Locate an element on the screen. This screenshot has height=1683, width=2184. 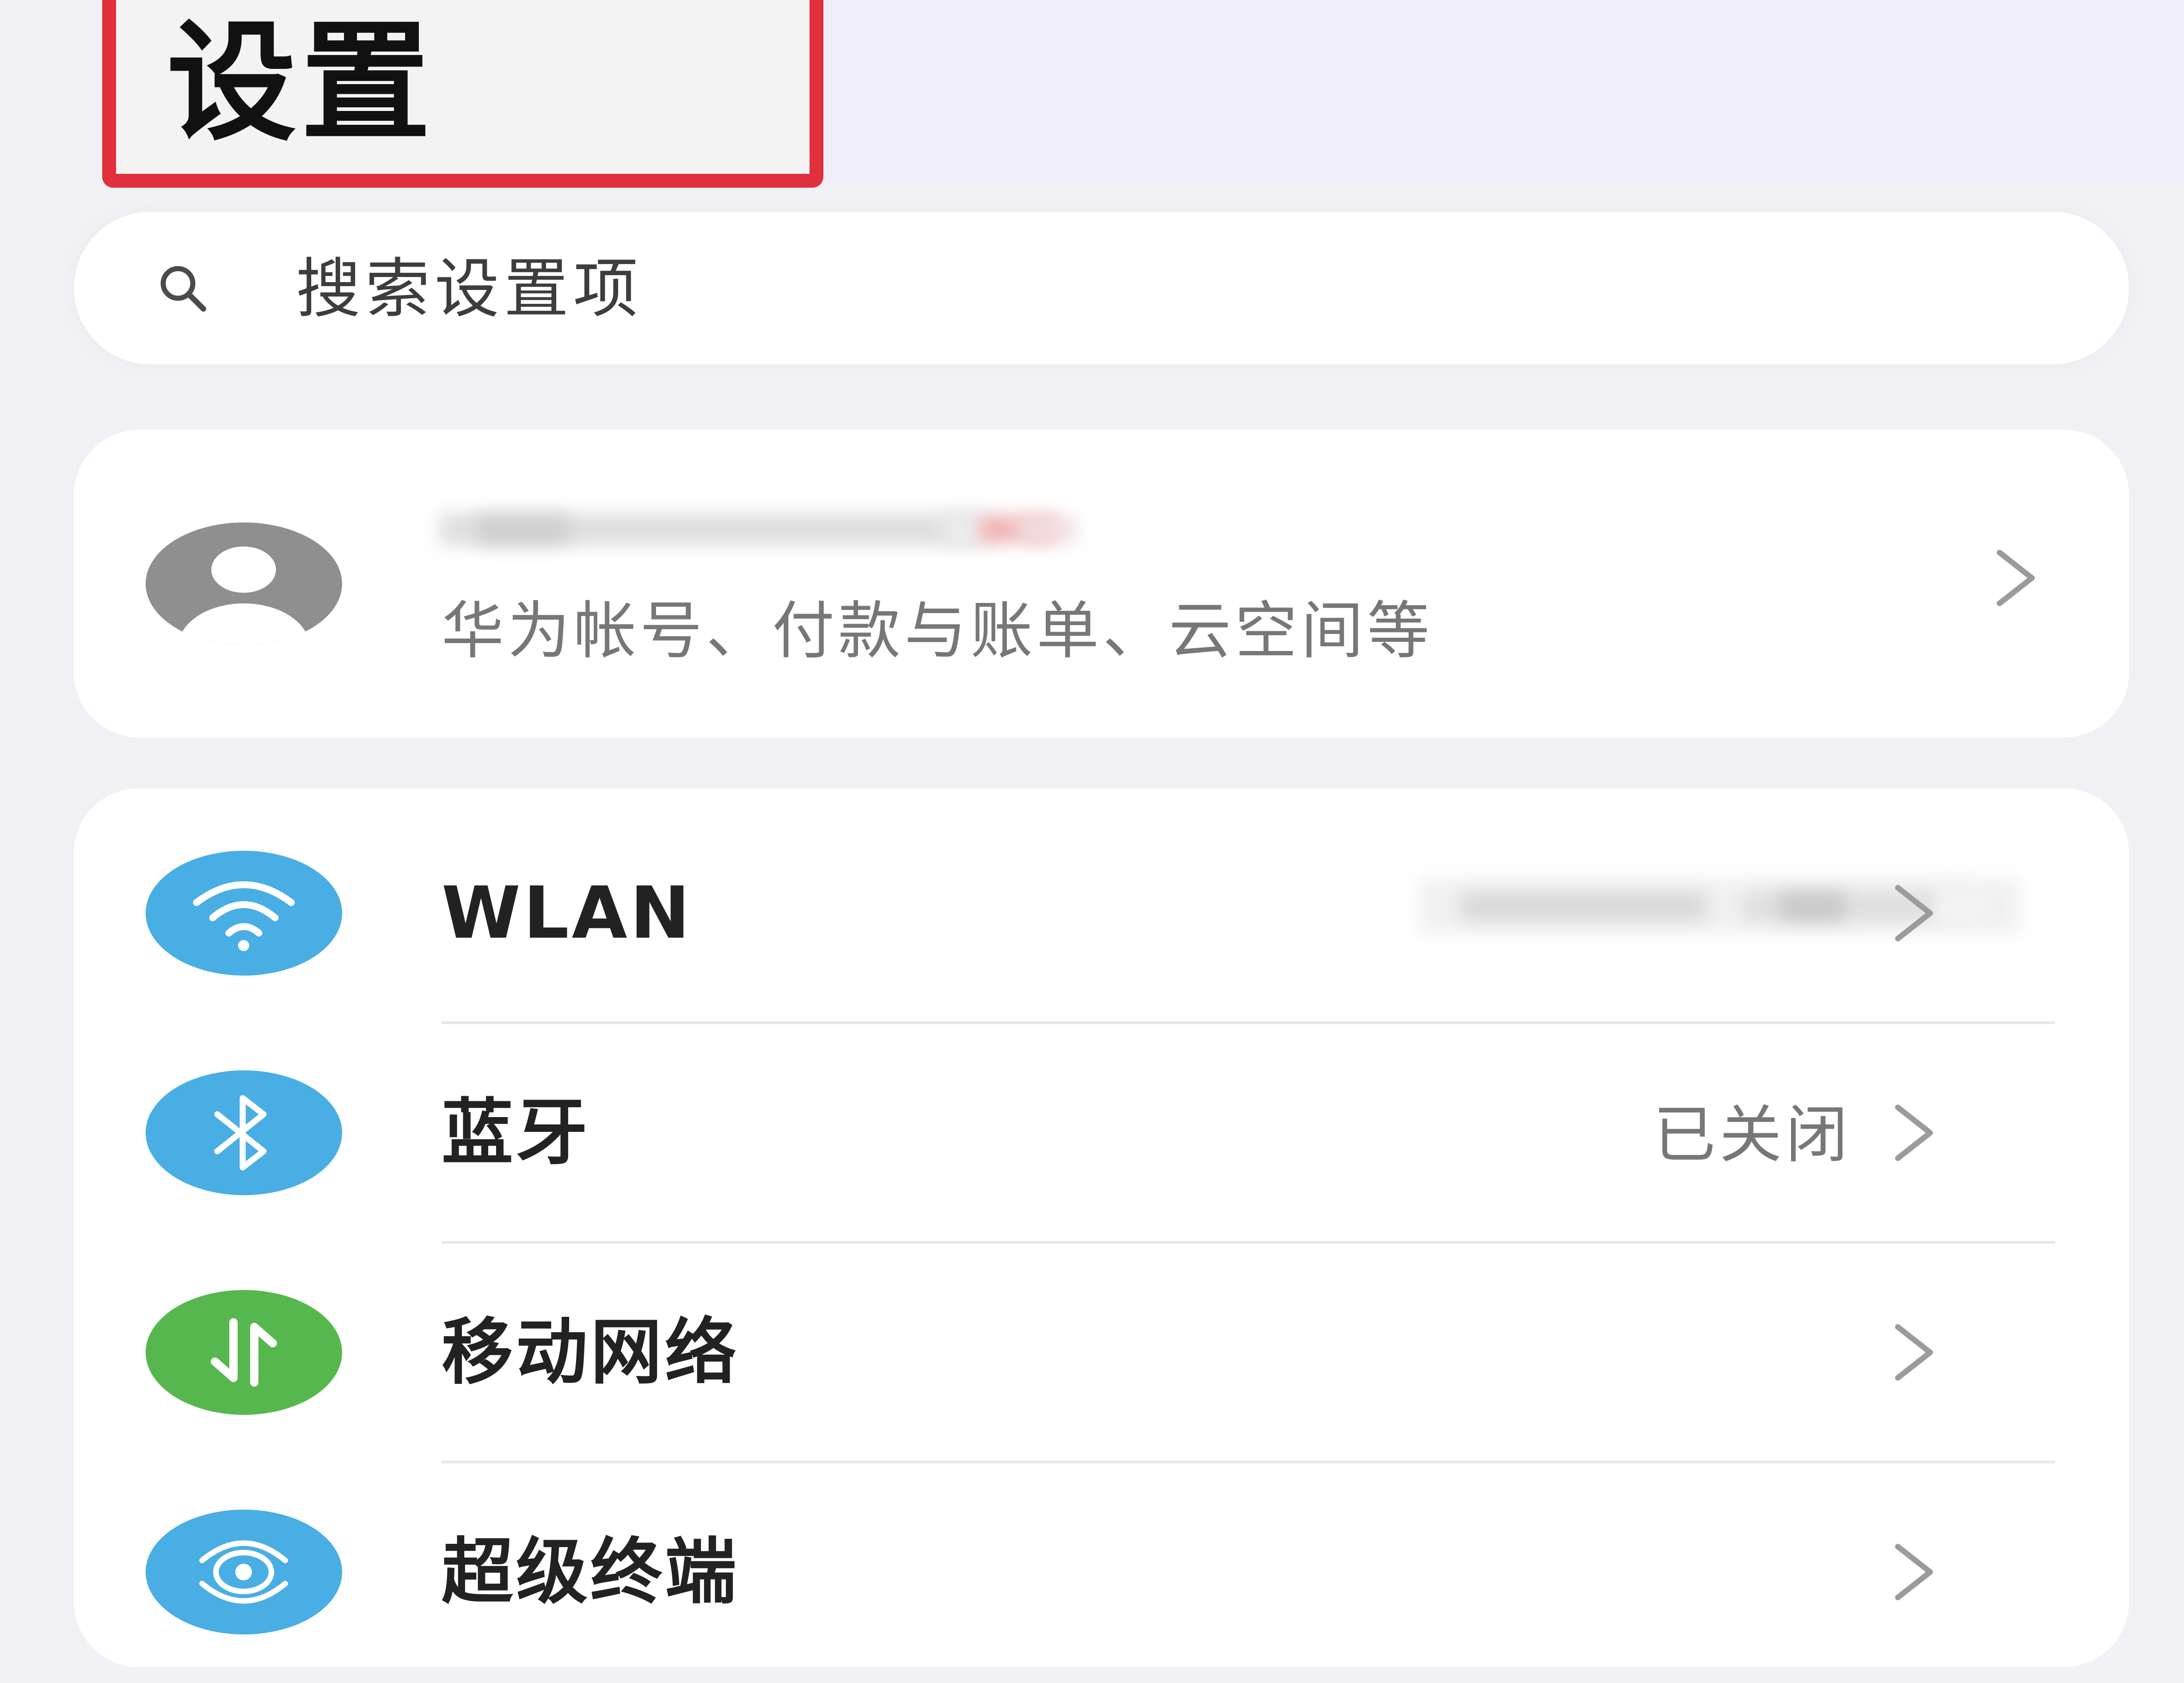
search-icon is located at coordinates (183, 289).